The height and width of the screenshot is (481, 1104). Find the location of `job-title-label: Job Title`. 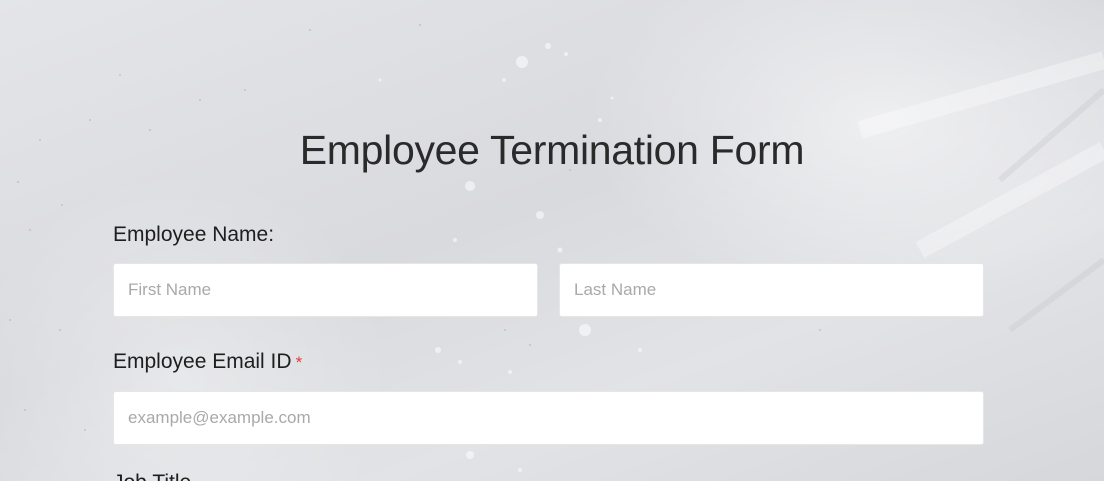

job-title-label: Job Title is located at coordinates (152, 475).